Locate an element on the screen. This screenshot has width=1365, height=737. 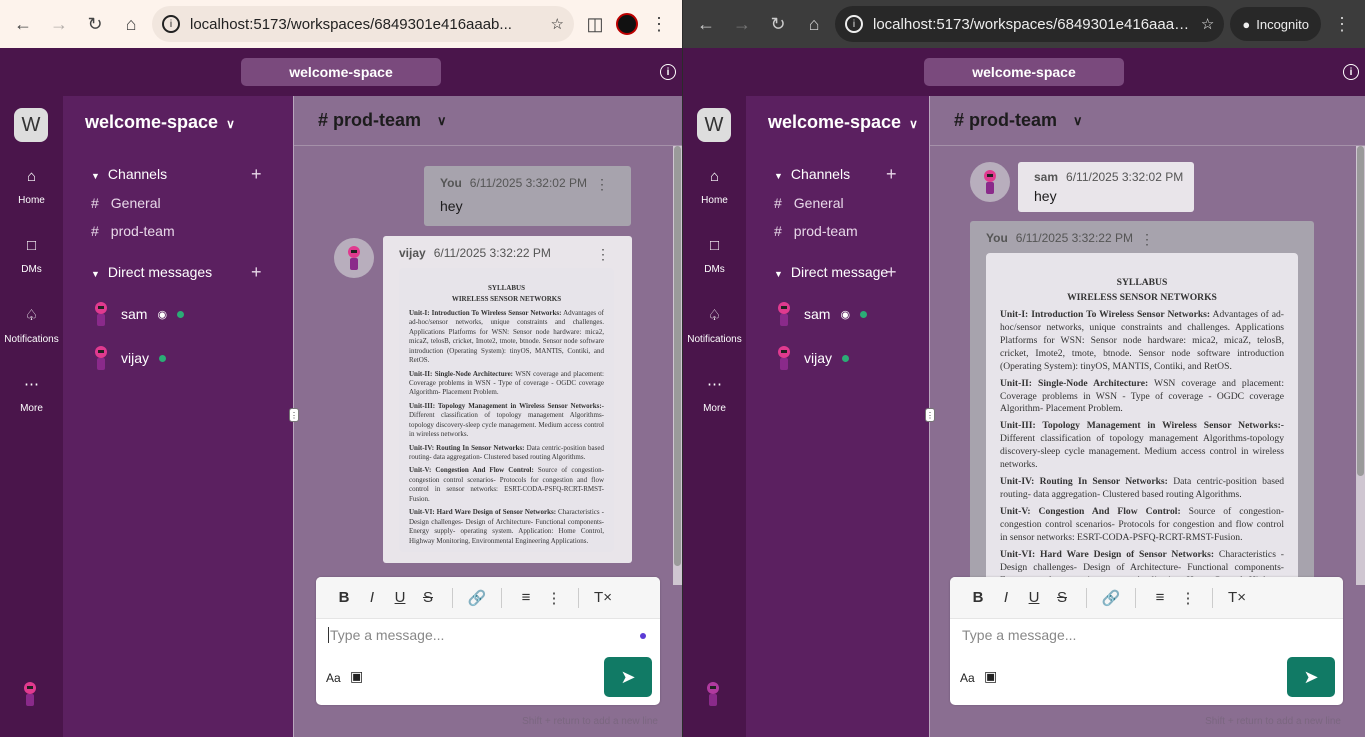
dms-heading: ▼ Direct message is located at coordinates (831, 272).